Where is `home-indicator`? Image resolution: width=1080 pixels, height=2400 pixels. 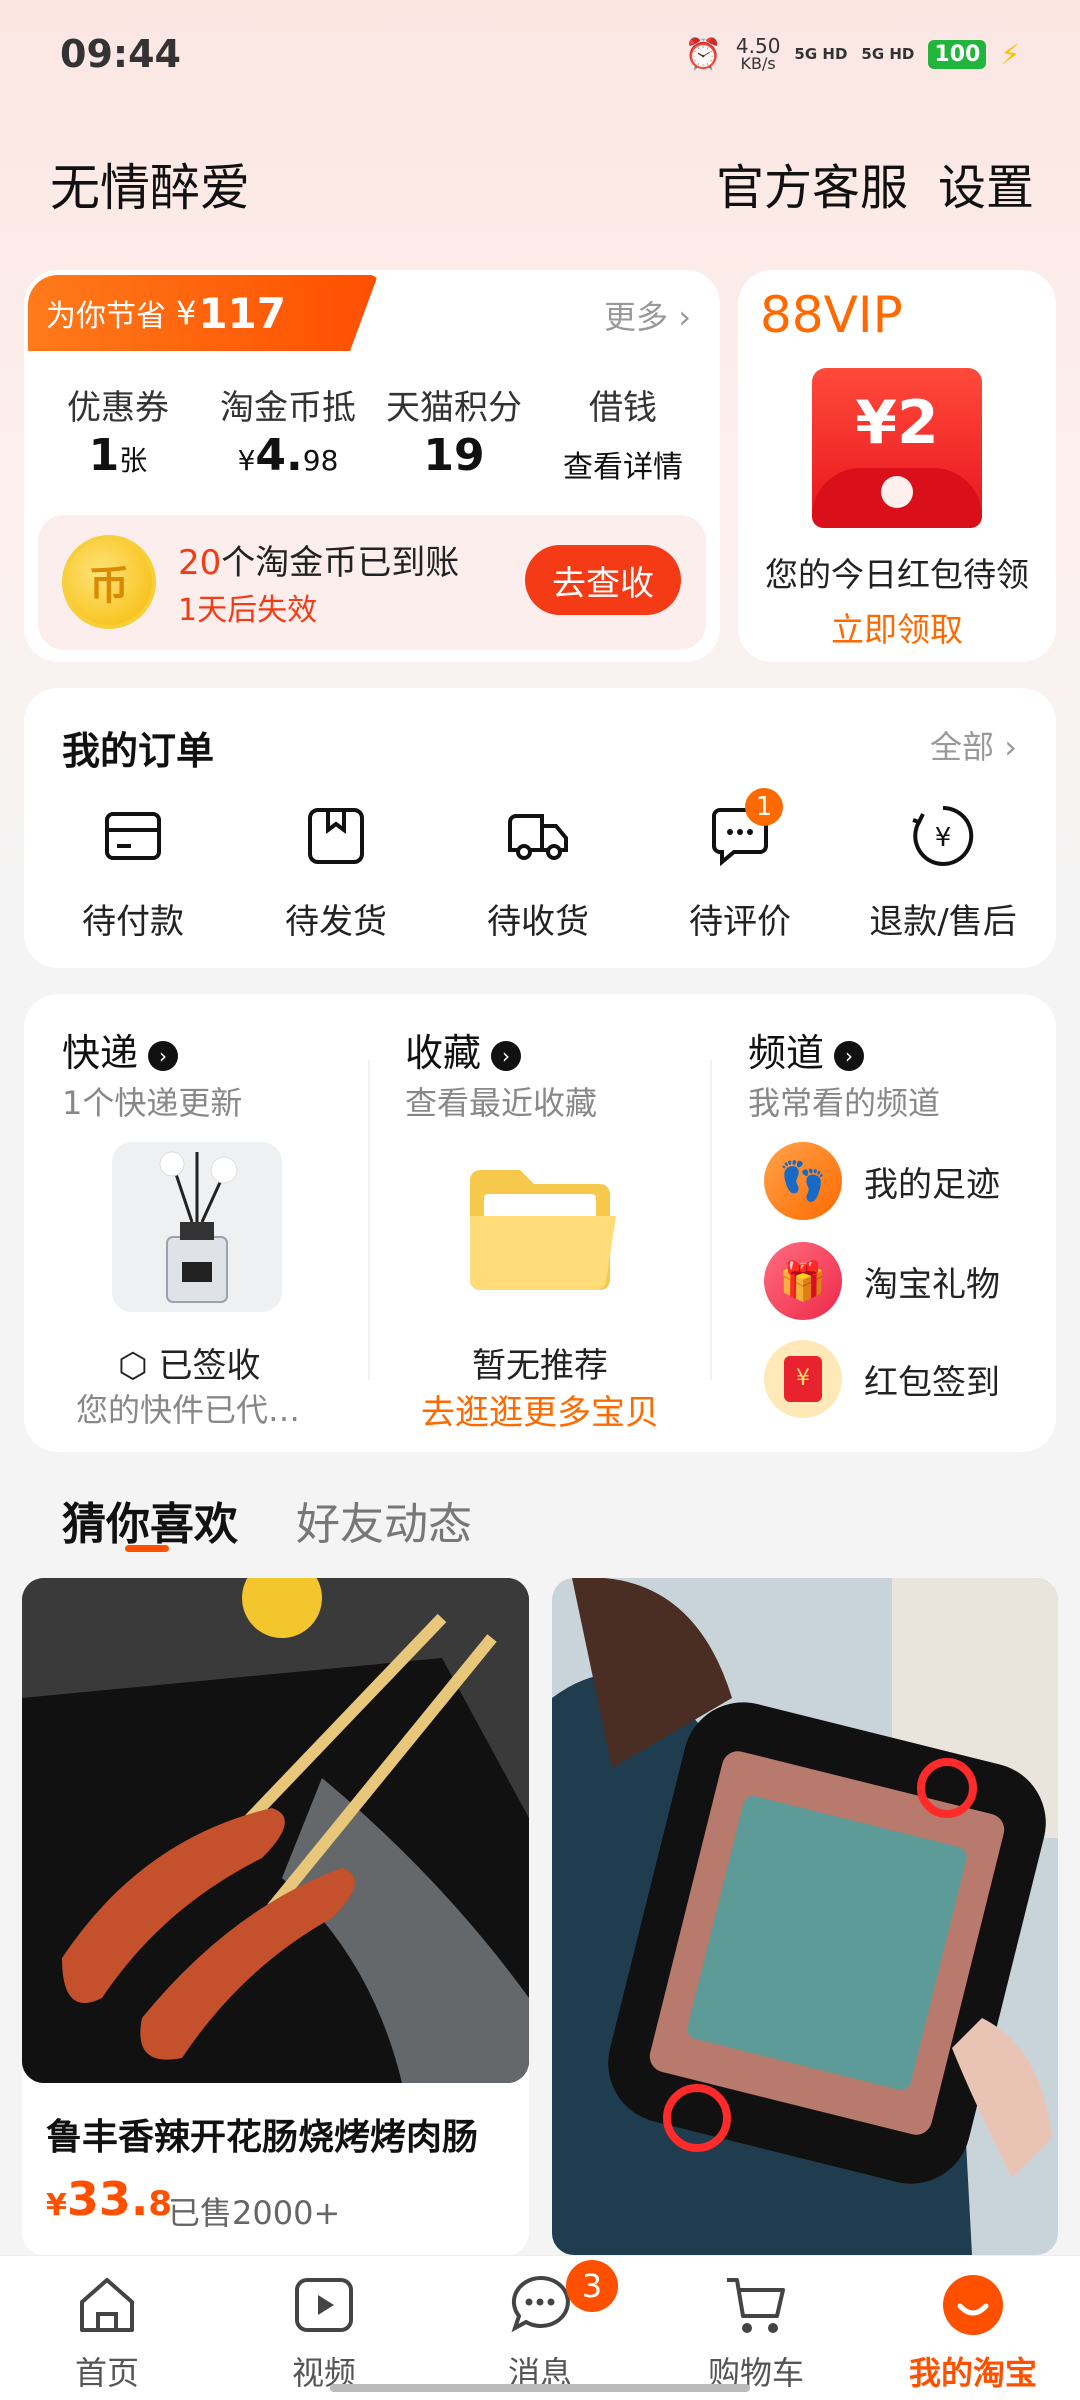
home-indicator is located at coordinates (540, 2388).